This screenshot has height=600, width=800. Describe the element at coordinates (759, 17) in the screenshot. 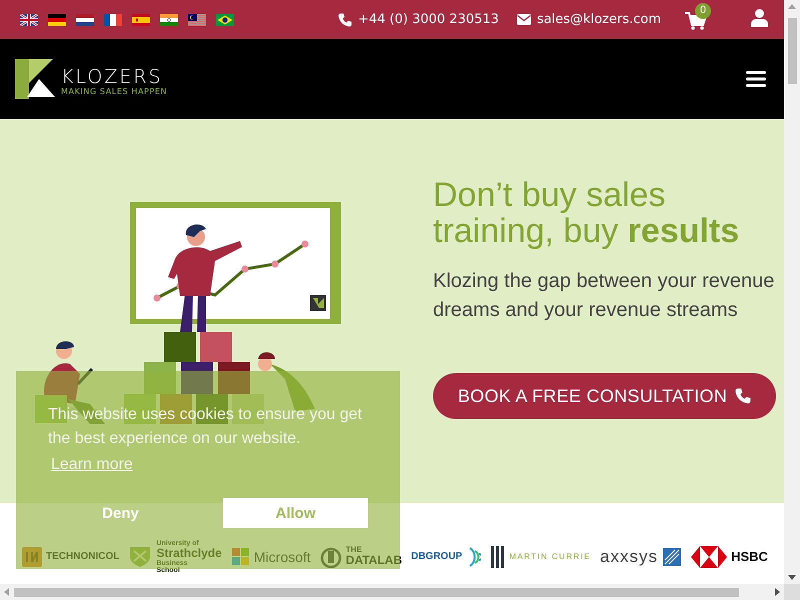

I see `user-icon` at that location.